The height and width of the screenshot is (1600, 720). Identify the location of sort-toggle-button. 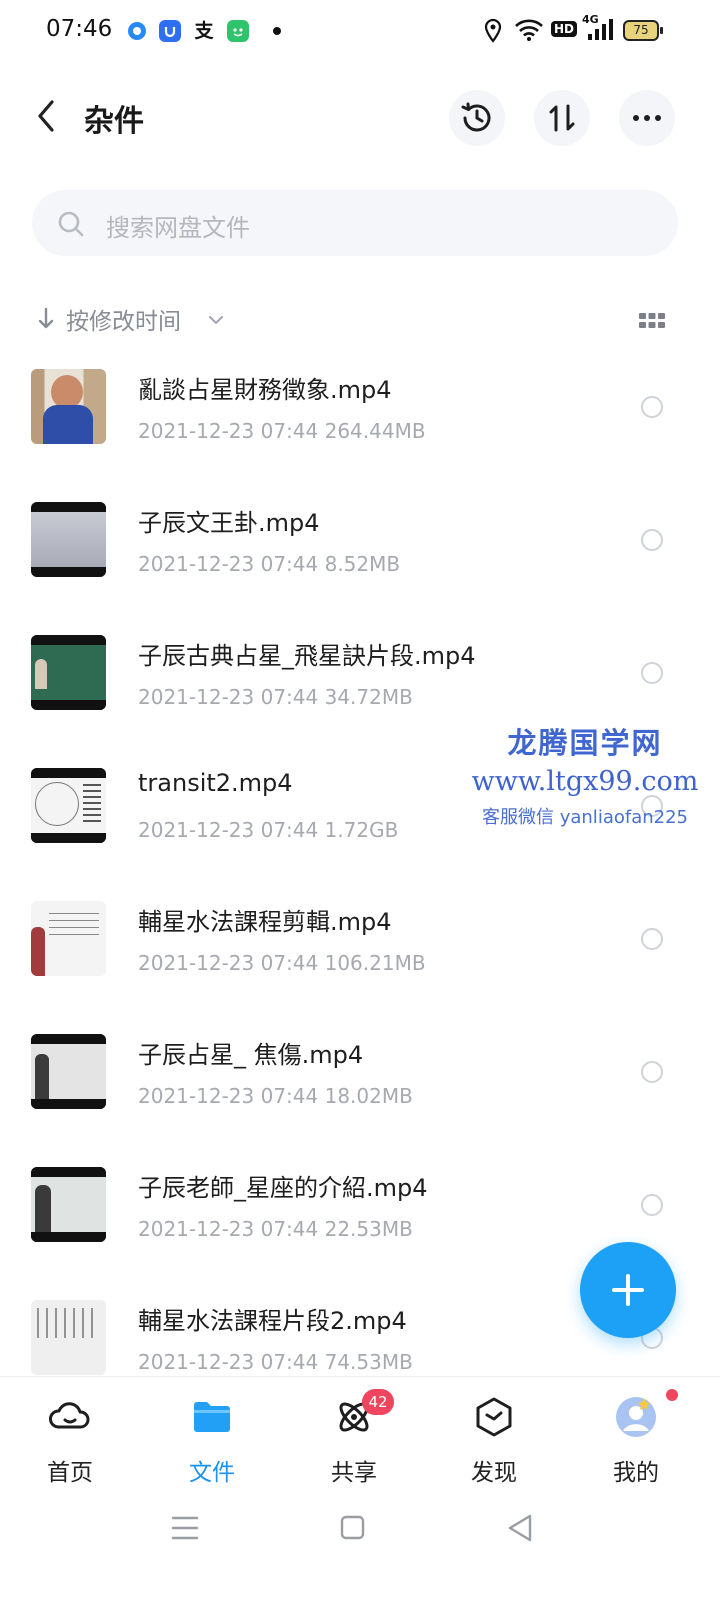
(562, 118).